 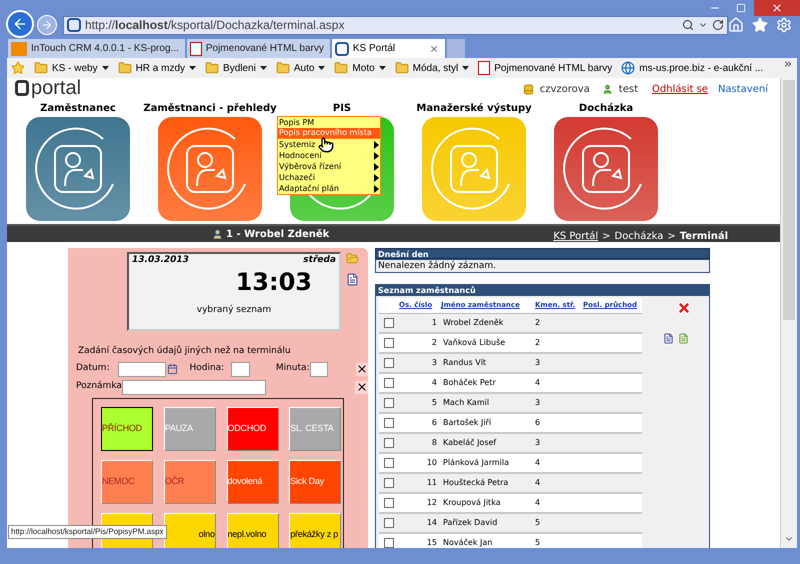 I want to click on table-cell-text: 10, so click(x=431, y=463).